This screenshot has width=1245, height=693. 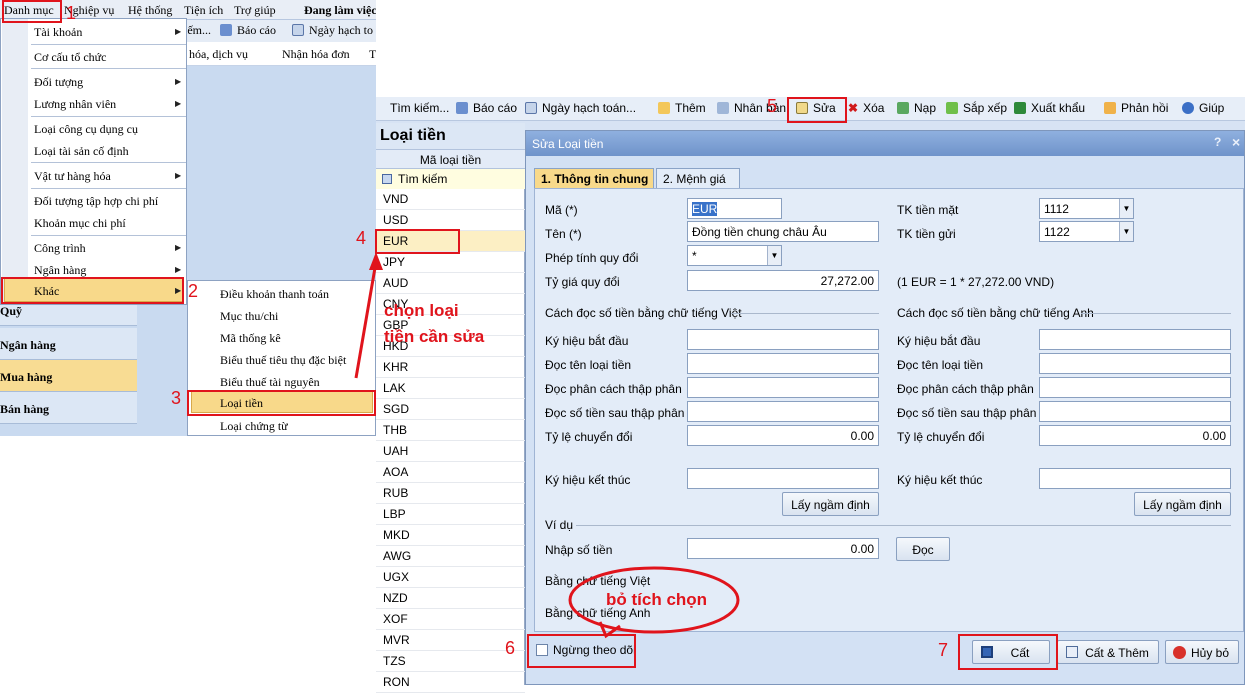 What do you see at coordinates (366, 320) in the screenshot?
I see `annotation-arrow-line` at bounding box center [366, 320].